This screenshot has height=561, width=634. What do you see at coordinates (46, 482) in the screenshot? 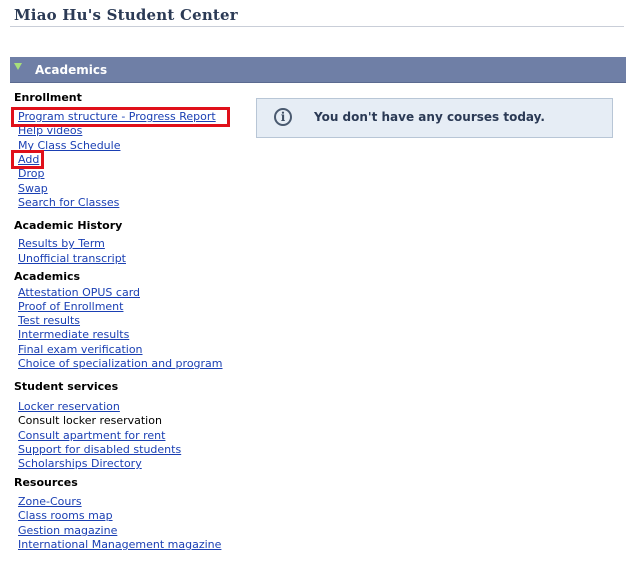
I see `group-title-resources: Resources` at bounding box center [46, 482].